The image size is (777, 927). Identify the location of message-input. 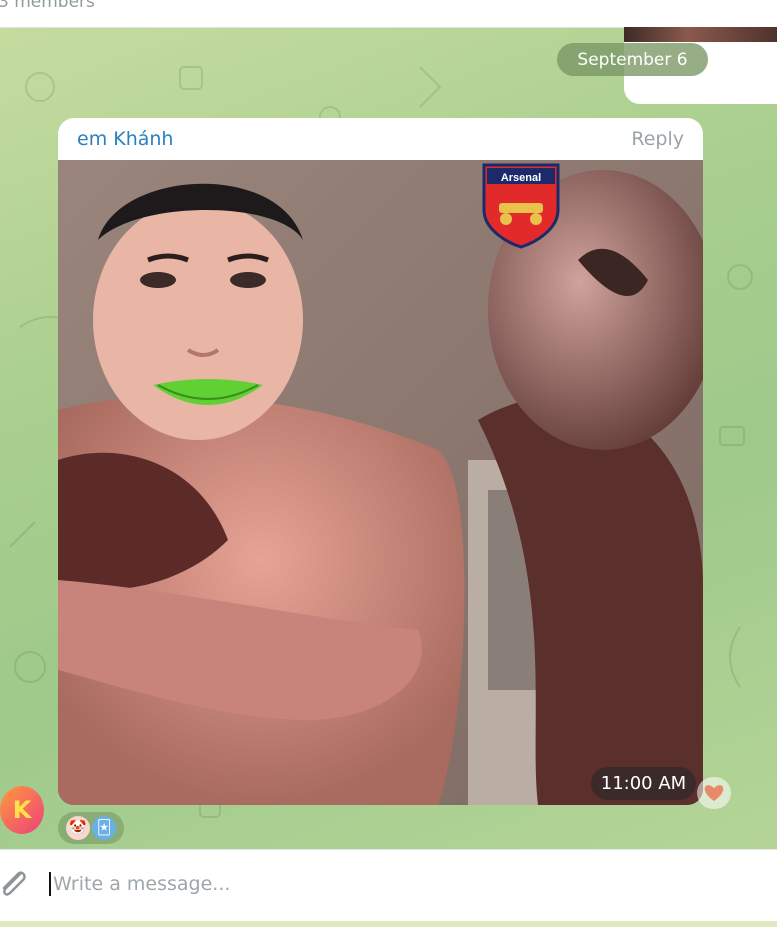
(353, 884).